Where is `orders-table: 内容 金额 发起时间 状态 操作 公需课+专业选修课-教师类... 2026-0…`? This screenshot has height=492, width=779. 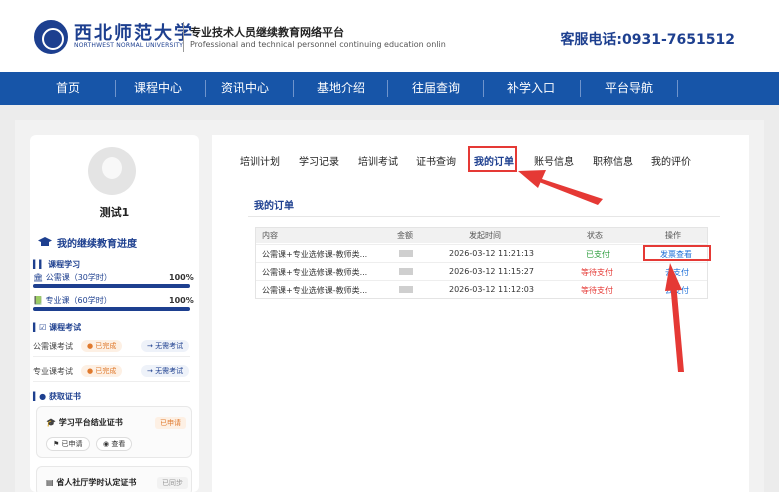 orders-table: 内容 金额 发起时间 状态 操作 公需课+专业选修课-教师类... 2026-0… is located at coordinates (481, 263).